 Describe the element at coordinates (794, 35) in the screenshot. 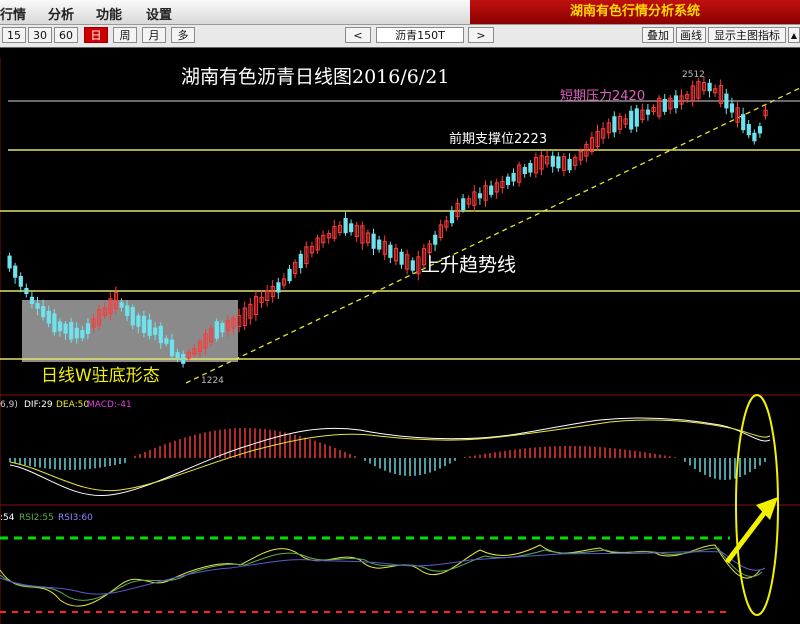

I see `scroll-up-icon: ▲` at that location.